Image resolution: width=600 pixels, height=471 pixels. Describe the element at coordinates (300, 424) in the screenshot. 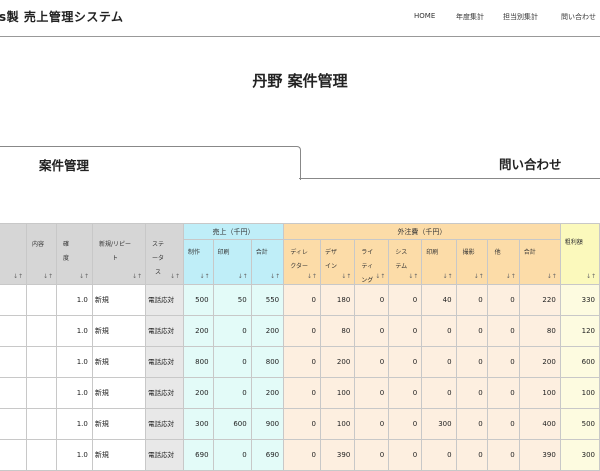

I see `table-row: アレッ1.0新規電話応対30060090001000030000400500` at that location.